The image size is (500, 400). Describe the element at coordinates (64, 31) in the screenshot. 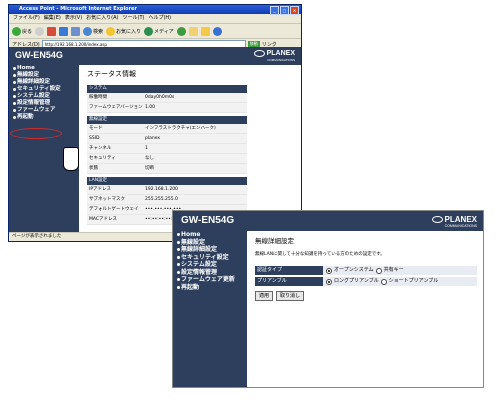

I see `refresh-icon` at that location.